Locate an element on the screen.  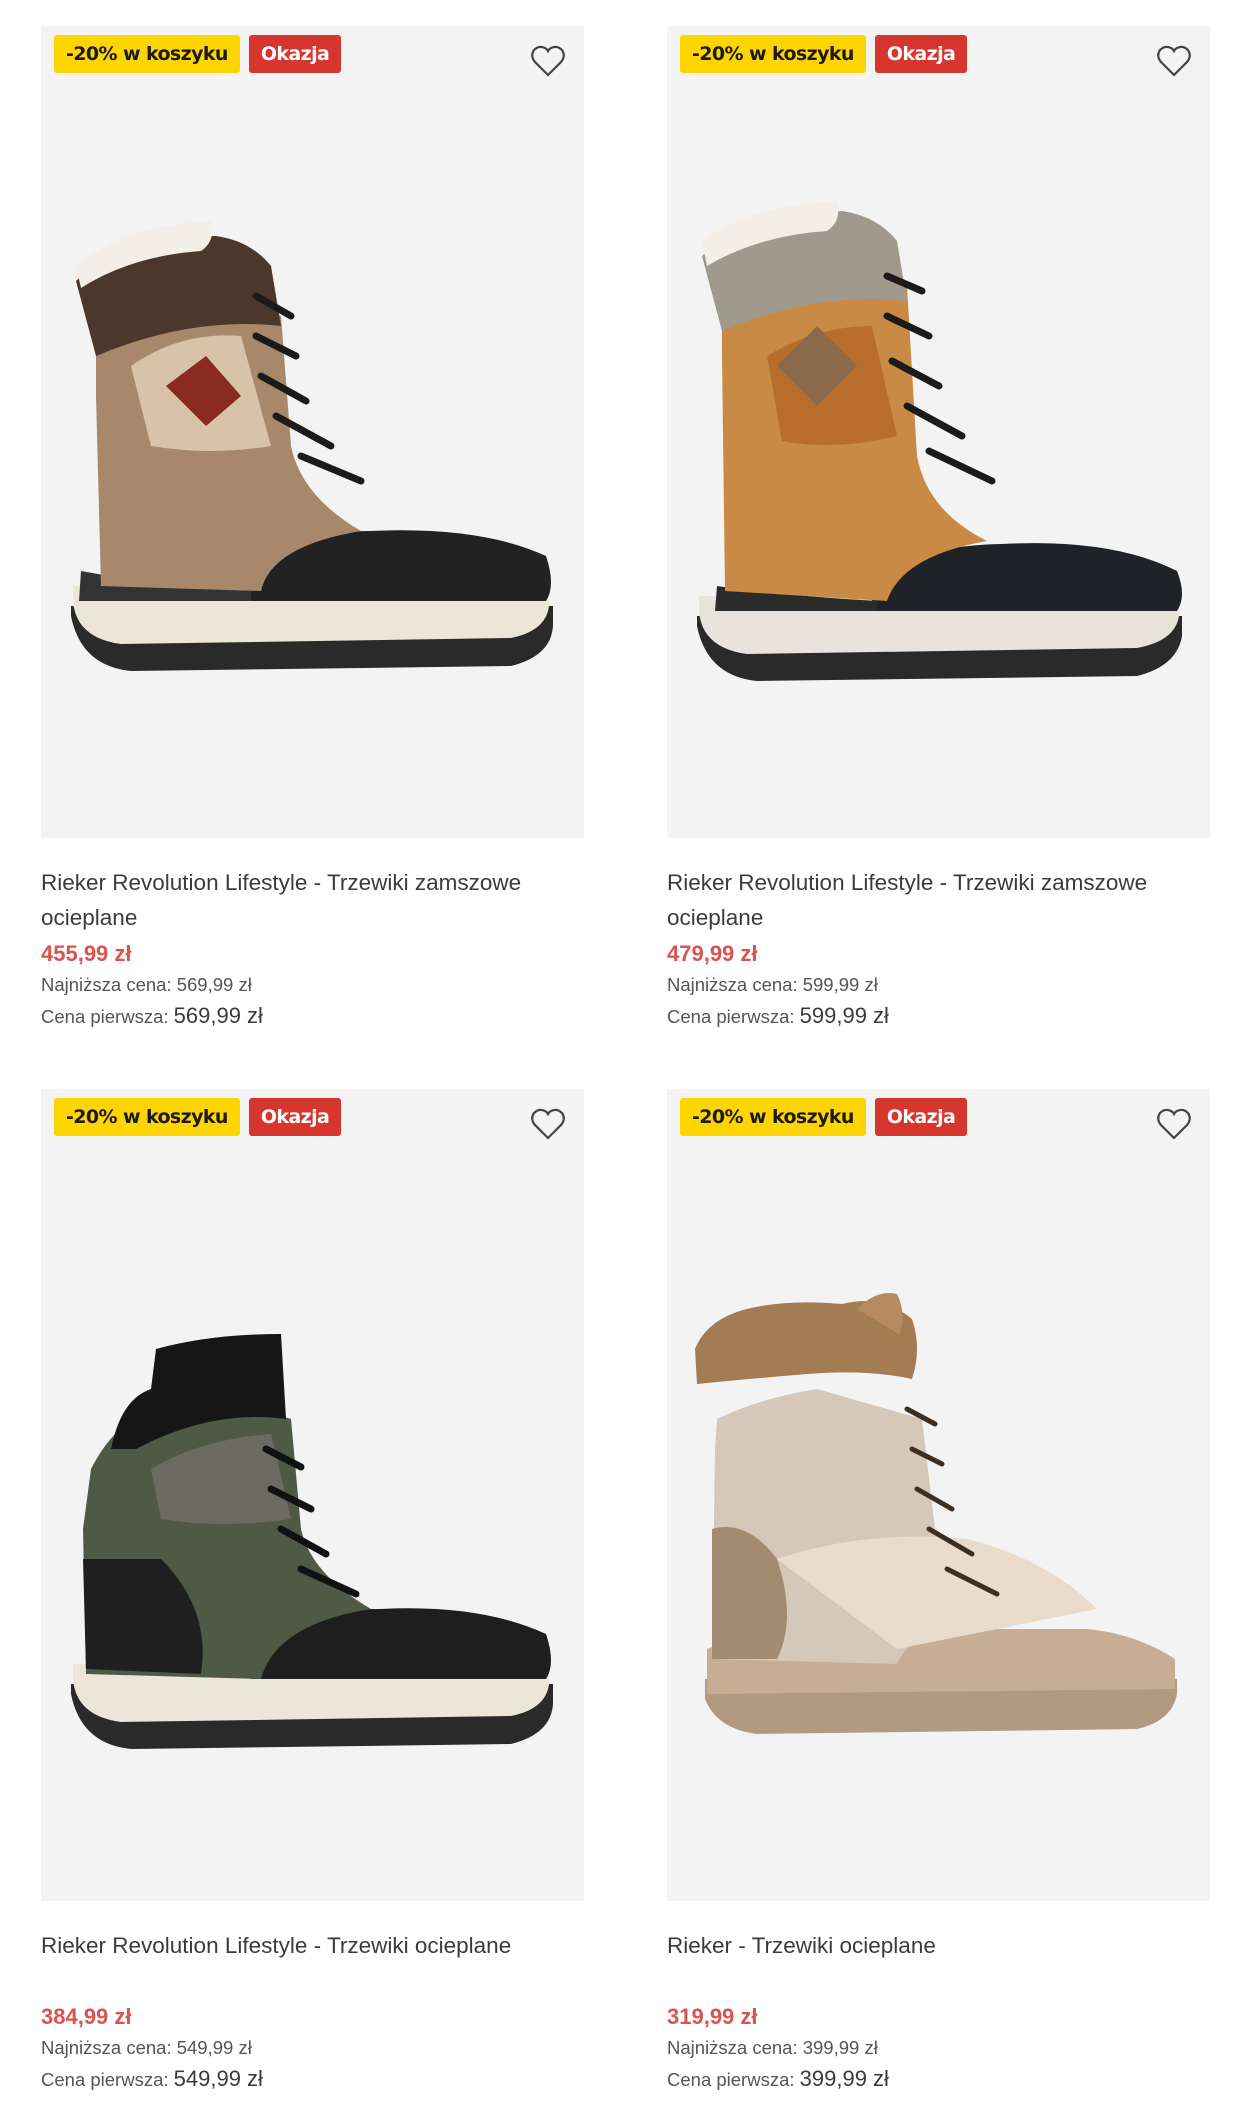
first-price-value: 549,99 zł is located at coordinates (218, 2078).